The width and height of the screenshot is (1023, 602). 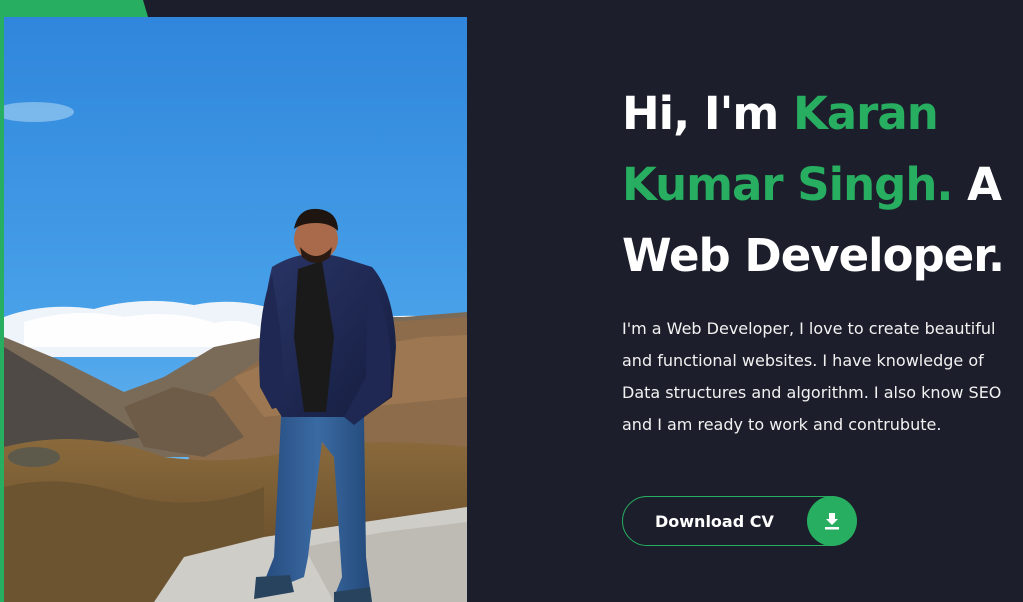 I want to click on accent-strip, so click(x=74, y=8).